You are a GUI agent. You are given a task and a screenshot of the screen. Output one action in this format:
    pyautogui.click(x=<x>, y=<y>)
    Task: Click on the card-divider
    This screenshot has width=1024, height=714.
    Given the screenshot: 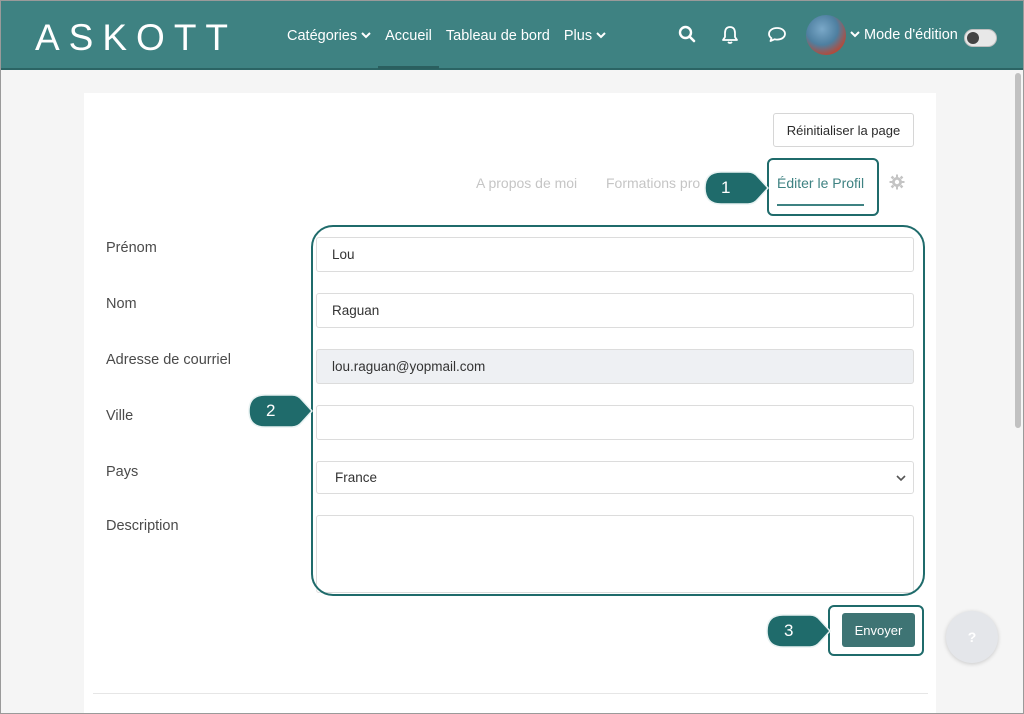 What is the action you would take?
    pyautogui.click(x=510, y=693)
    